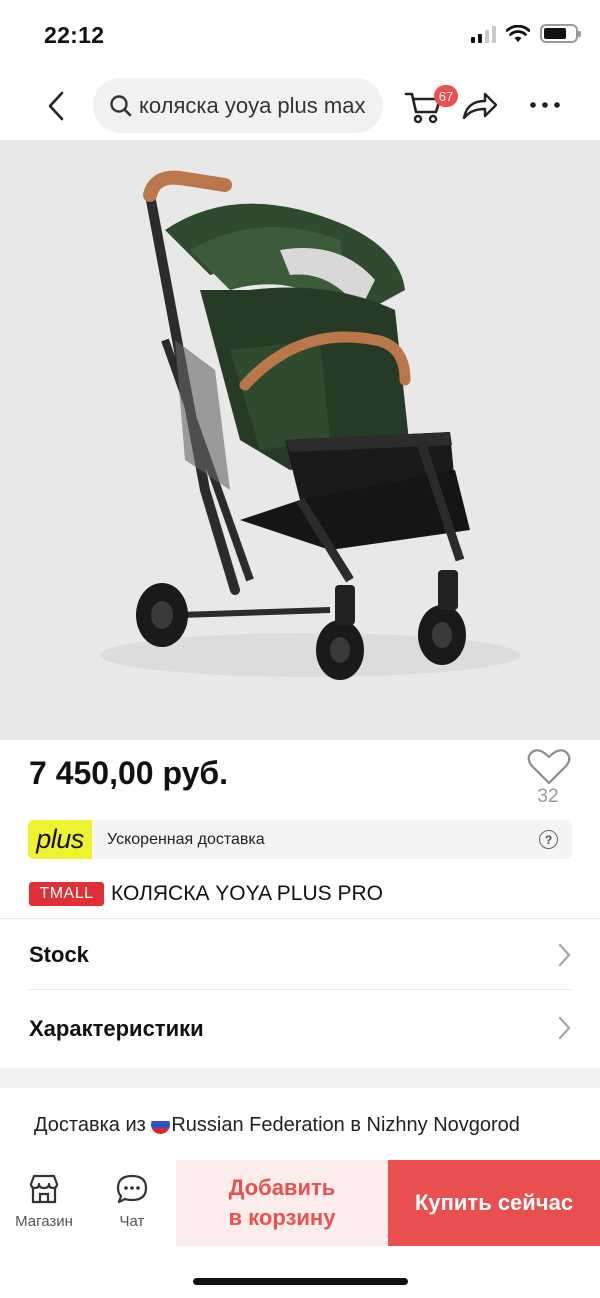  I want to click on specs-label: Характеристики, so click(116, 1028).